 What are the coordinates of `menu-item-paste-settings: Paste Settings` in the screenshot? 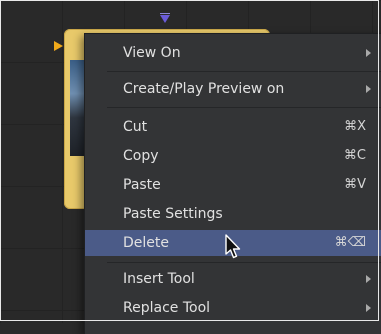 It's located at (233, 214).